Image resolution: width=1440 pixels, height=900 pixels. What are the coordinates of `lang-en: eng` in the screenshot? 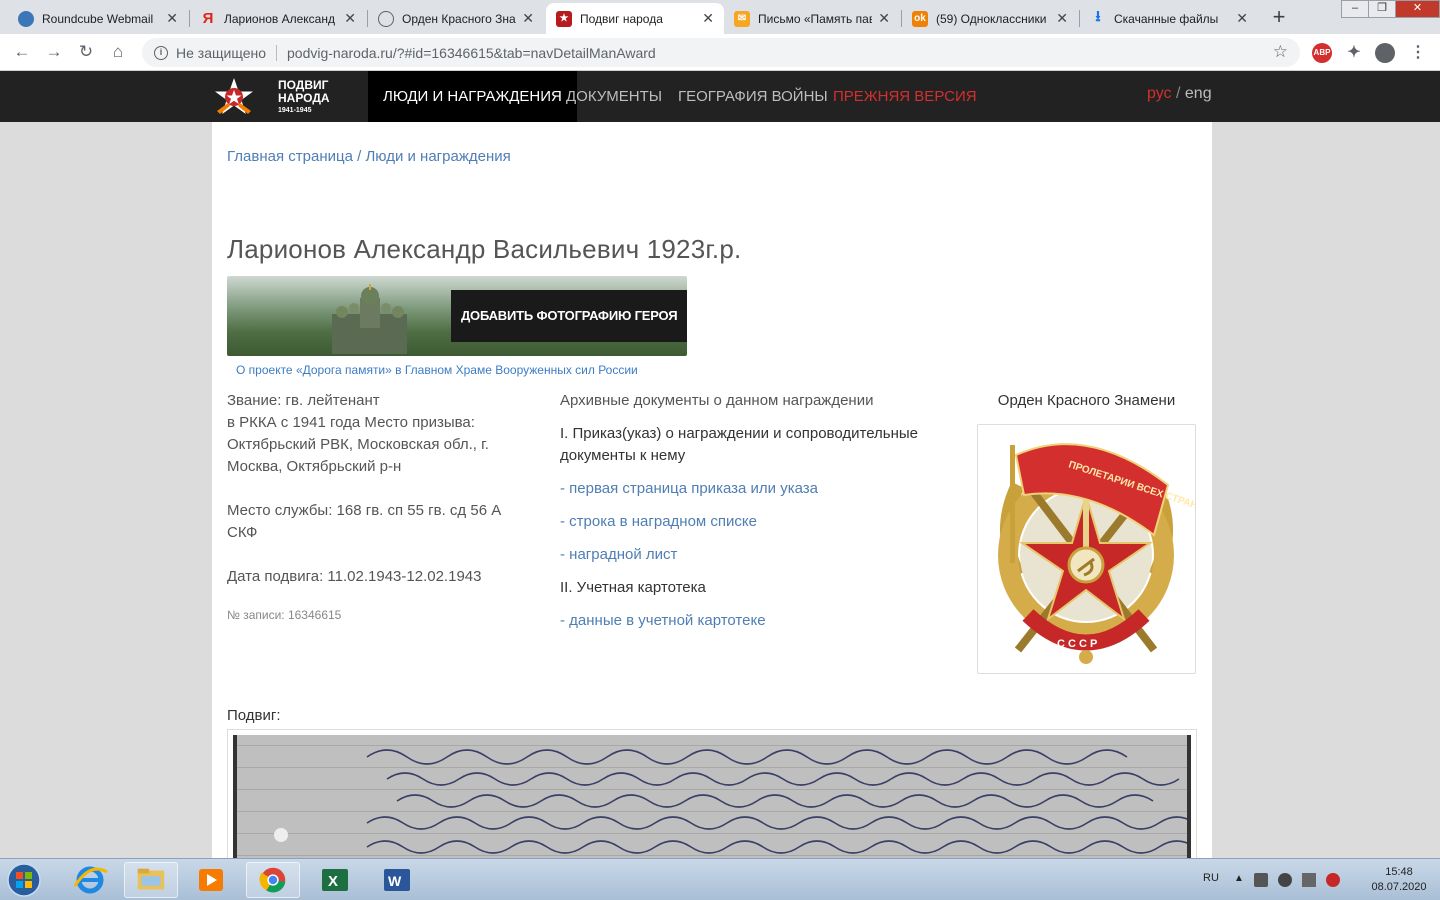 It's located at (1198, 93).